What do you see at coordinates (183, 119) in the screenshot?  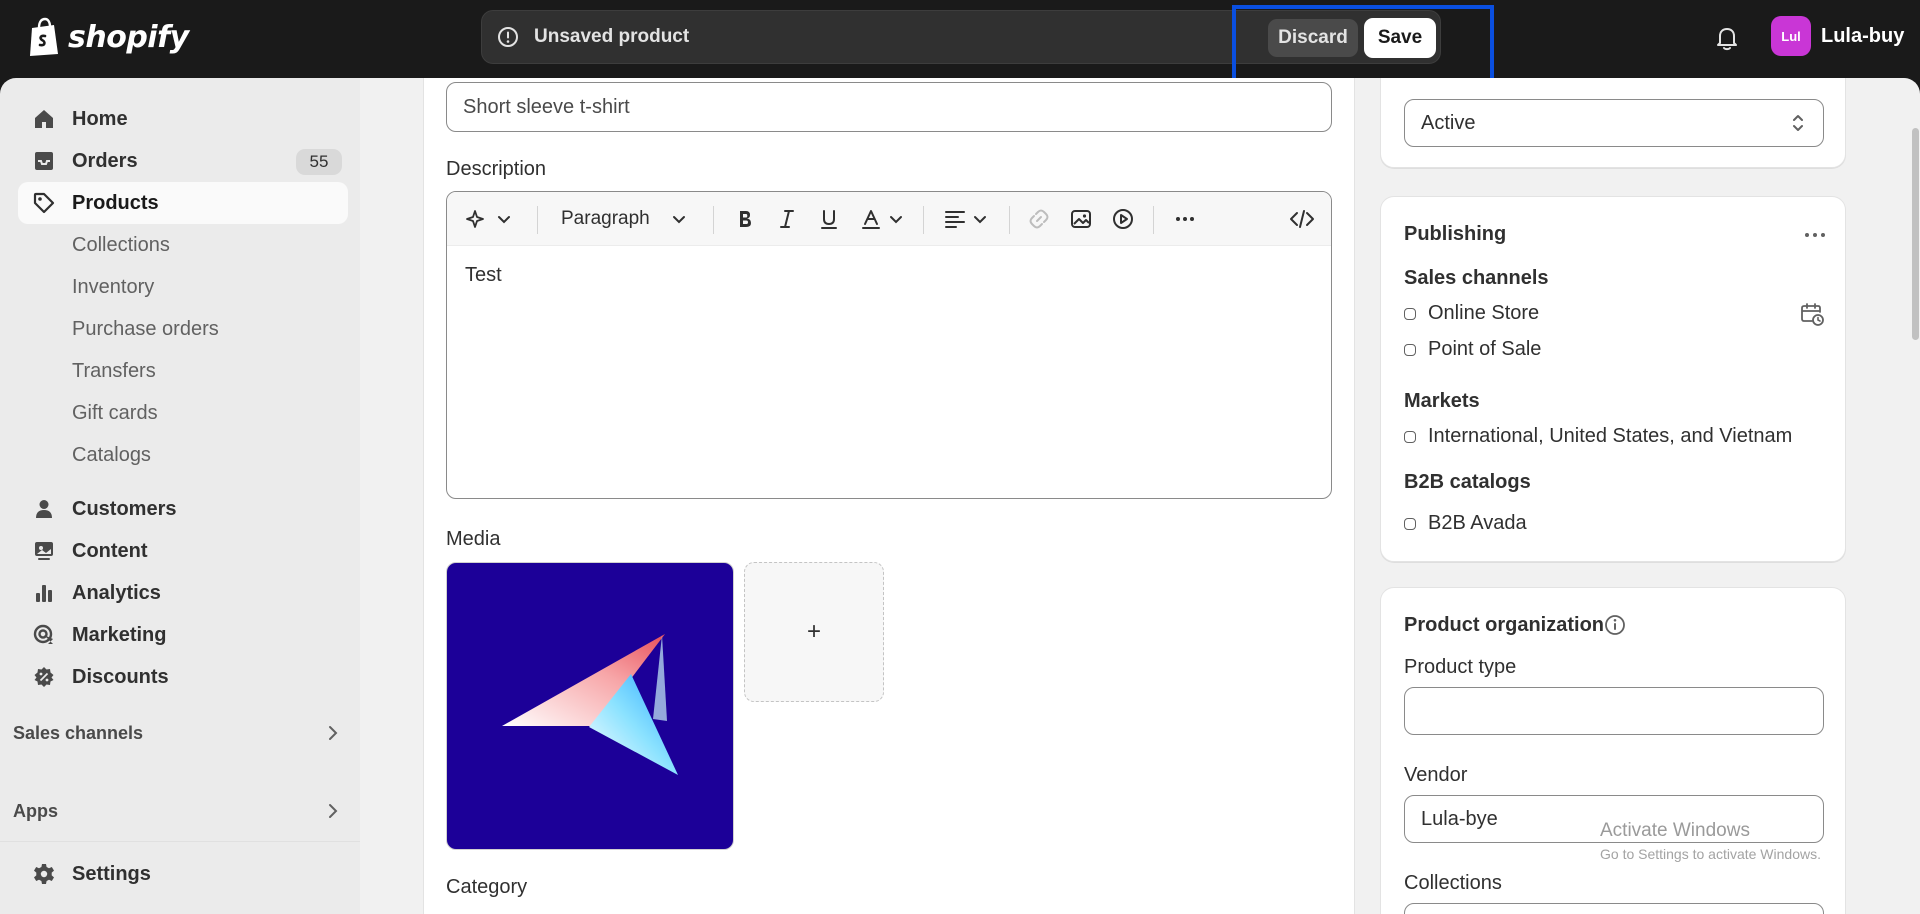 I see `sidebar-item-home: Home` at bounding box center [183, 119].